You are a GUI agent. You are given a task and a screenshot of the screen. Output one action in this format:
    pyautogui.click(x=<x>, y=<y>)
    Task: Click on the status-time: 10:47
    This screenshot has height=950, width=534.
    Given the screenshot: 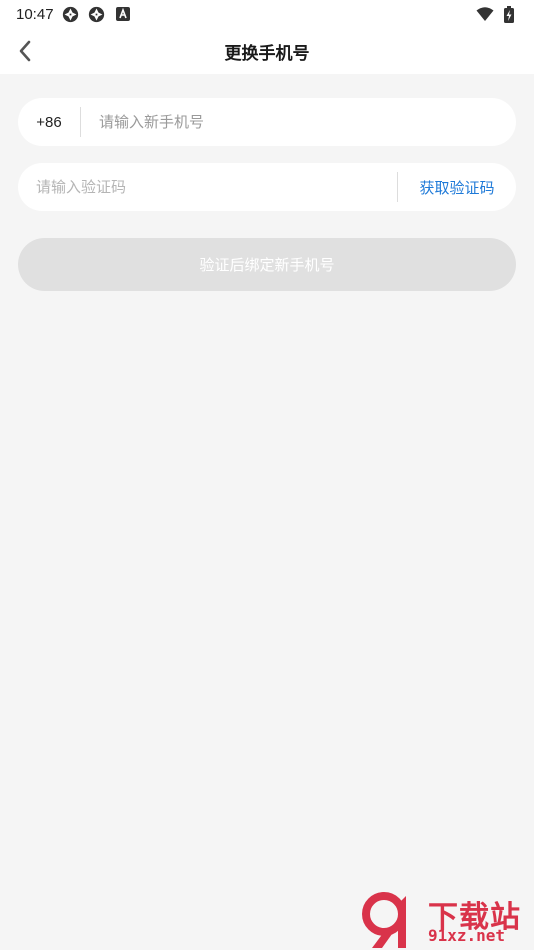 What is the action you would take?
    pyautogui.click(x=35, y=14)
    